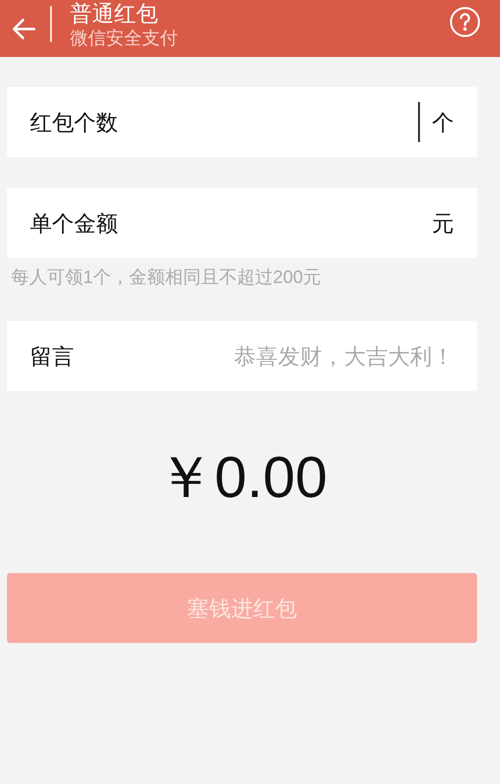 This screenshot has width=500, height=784. What do you see at coordinates (242, 122) in the screenshot?
I see `input-field: 红包个数 个` at bounding box center [242, 122].